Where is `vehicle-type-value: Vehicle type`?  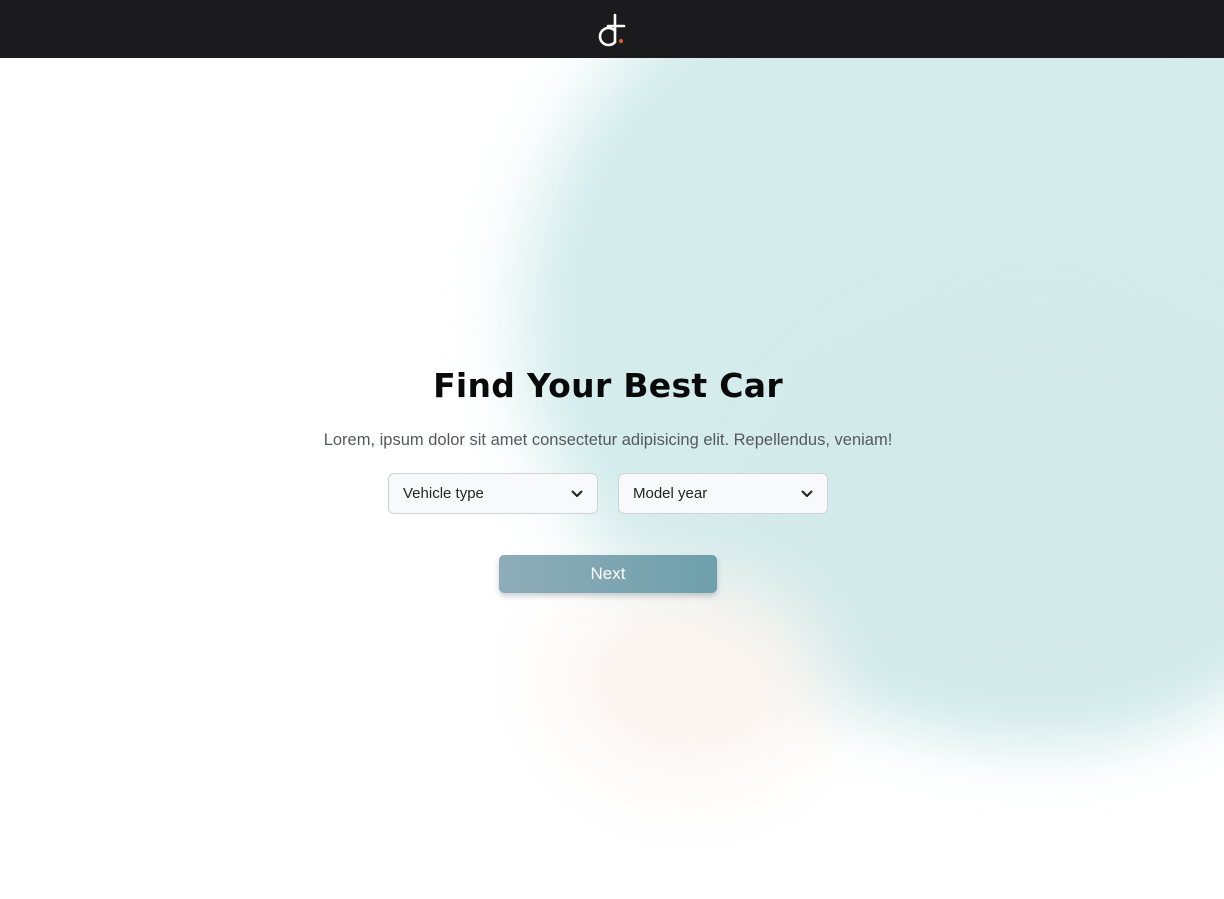 vehicle-type-value: Vehicle type is located at coordinates (443, 493).